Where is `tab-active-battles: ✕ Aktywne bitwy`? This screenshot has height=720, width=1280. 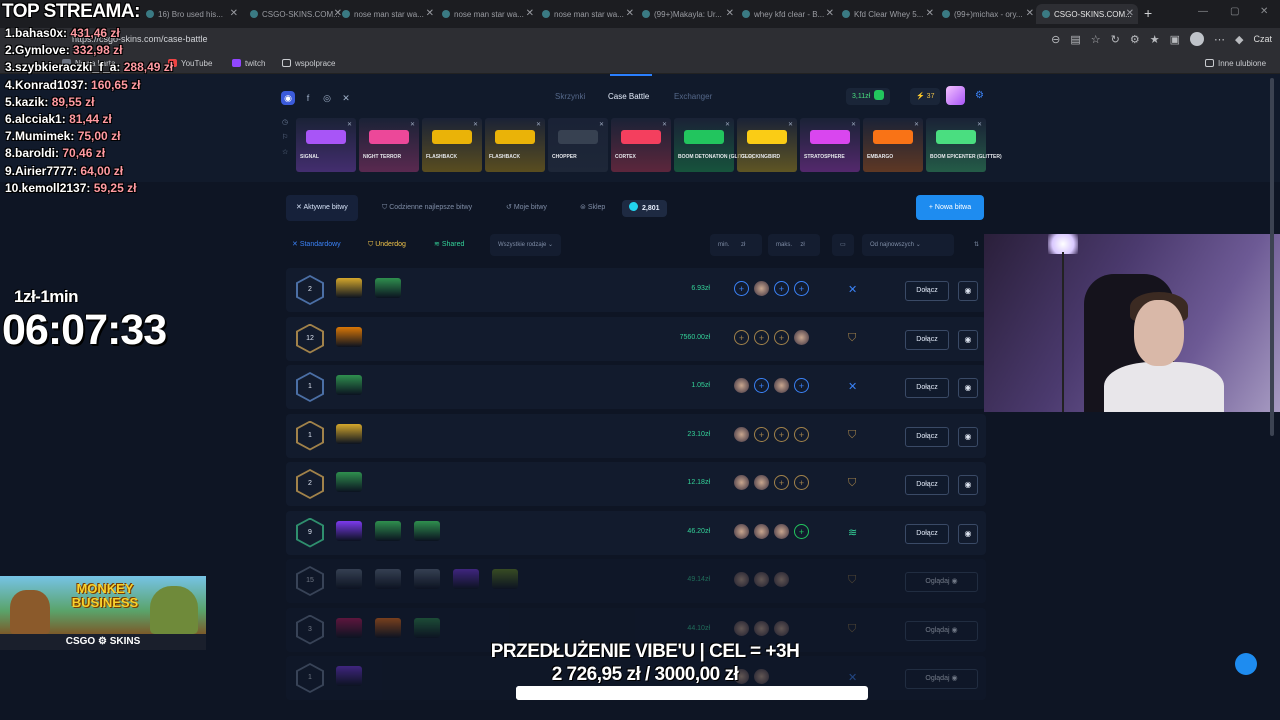 tab-active-battles: ✕ Aktywne bitwy is located at coordinates (322, 208).